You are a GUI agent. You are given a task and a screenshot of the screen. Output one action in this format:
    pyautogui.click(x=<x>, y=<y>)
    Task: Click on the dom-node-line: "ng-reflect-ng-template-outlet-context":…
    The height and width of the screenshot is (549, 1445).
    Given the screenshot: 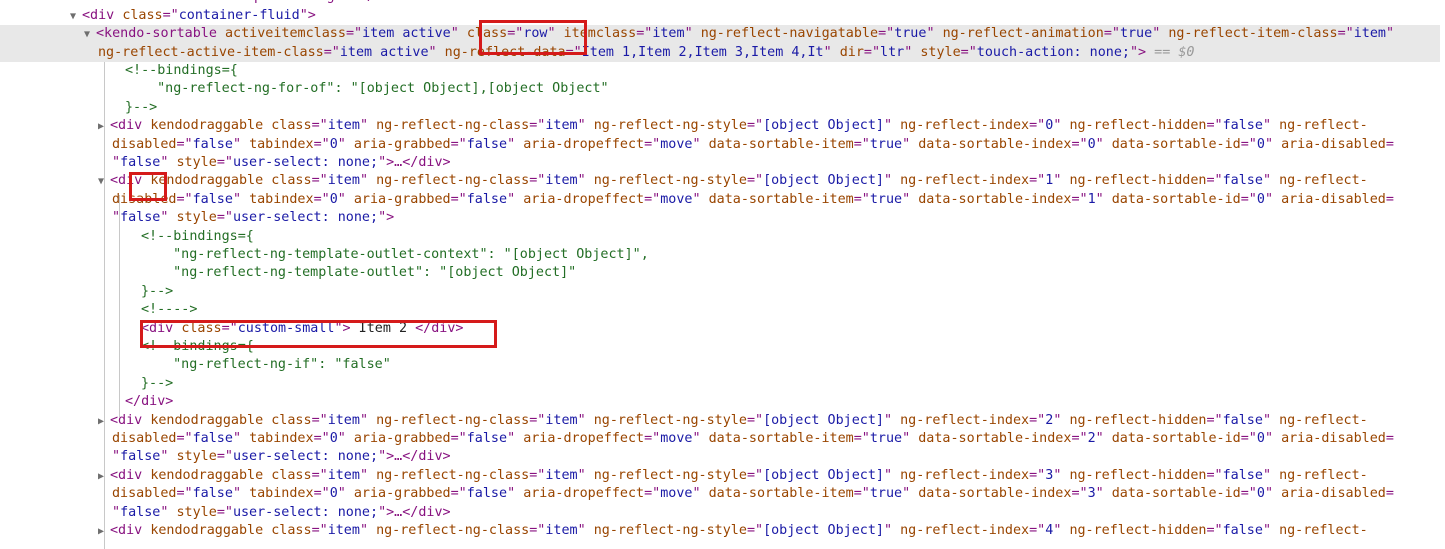 What is the action you would take?
    pyautogui.click(x=722, y=255)
    